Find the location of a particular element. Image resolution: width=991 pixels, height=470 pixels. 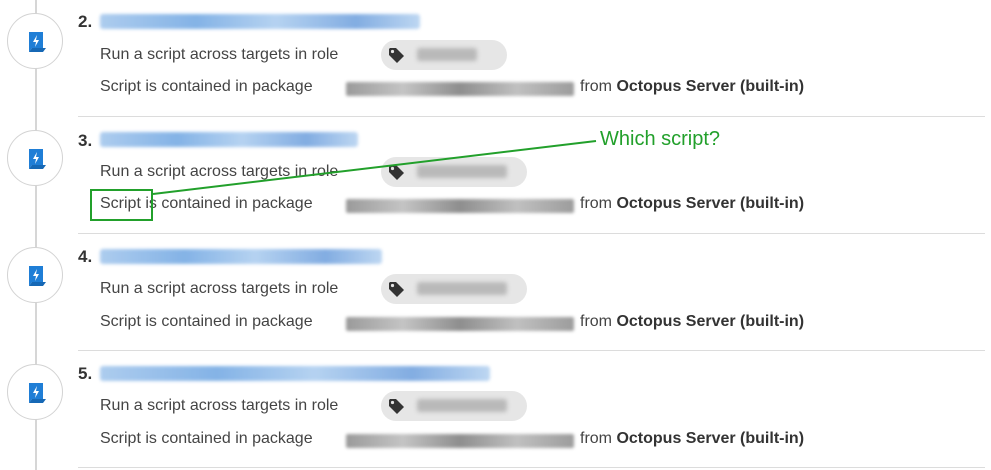

annotation-highlight-box is located at coordinates (121, 205).